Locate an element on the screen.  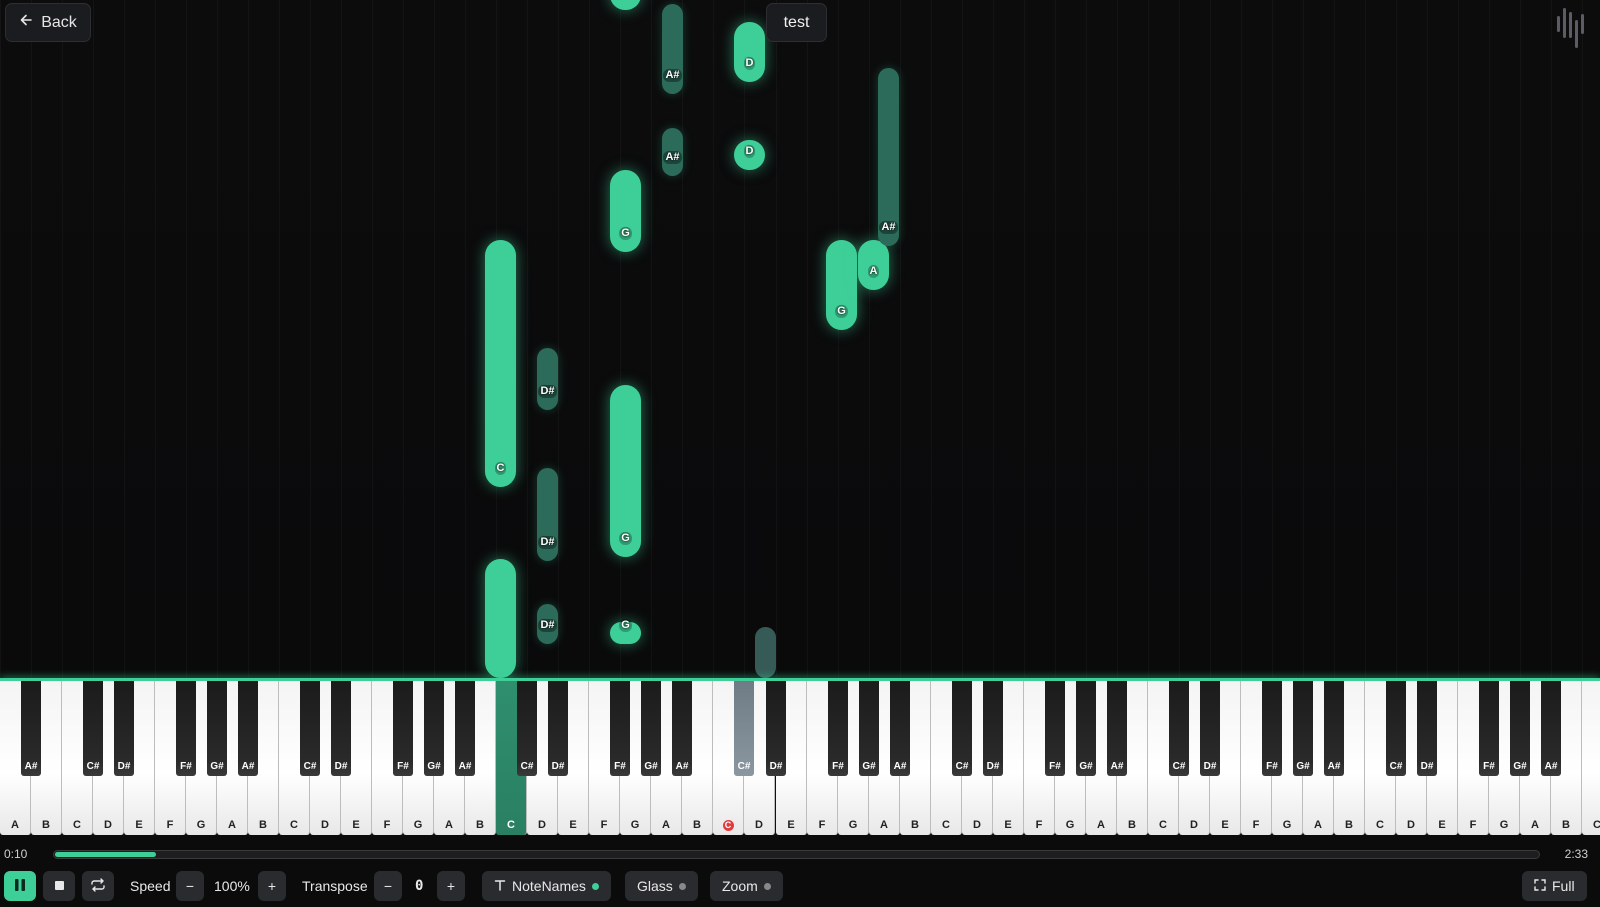
transpose-decrease-button: − is located at coordinates (388, 886).